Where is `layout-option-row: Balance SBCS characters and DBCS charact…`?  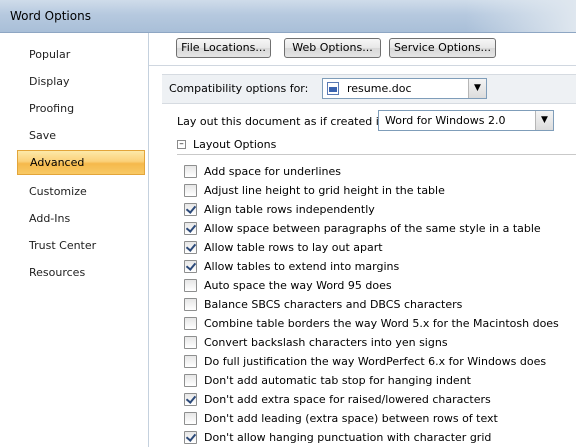 layout-option-row: Balance SBCS characters and DBCS charact… is located at coordinates (380, 305).